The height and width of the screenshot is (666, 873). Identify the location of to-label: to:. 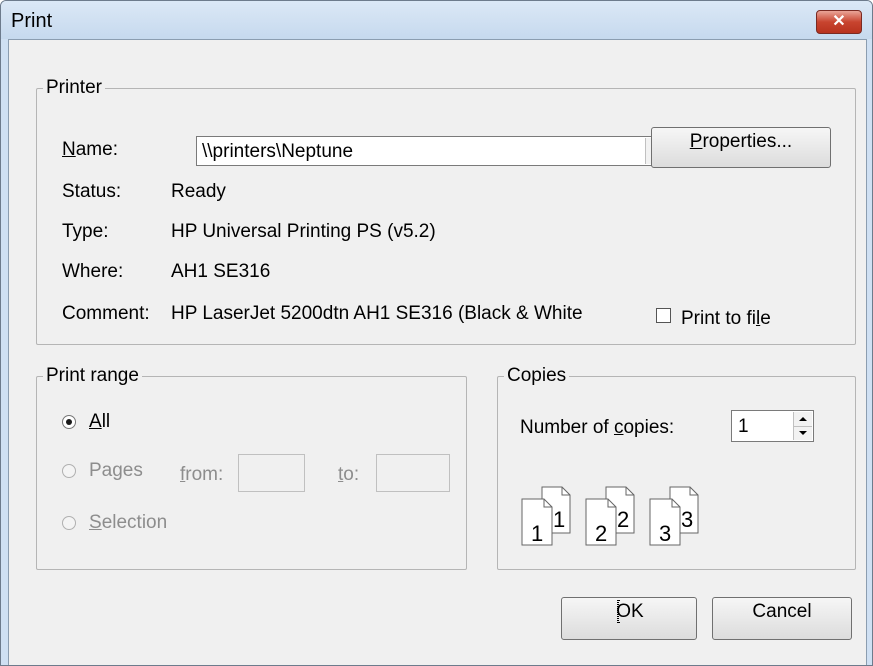
(349, 474).